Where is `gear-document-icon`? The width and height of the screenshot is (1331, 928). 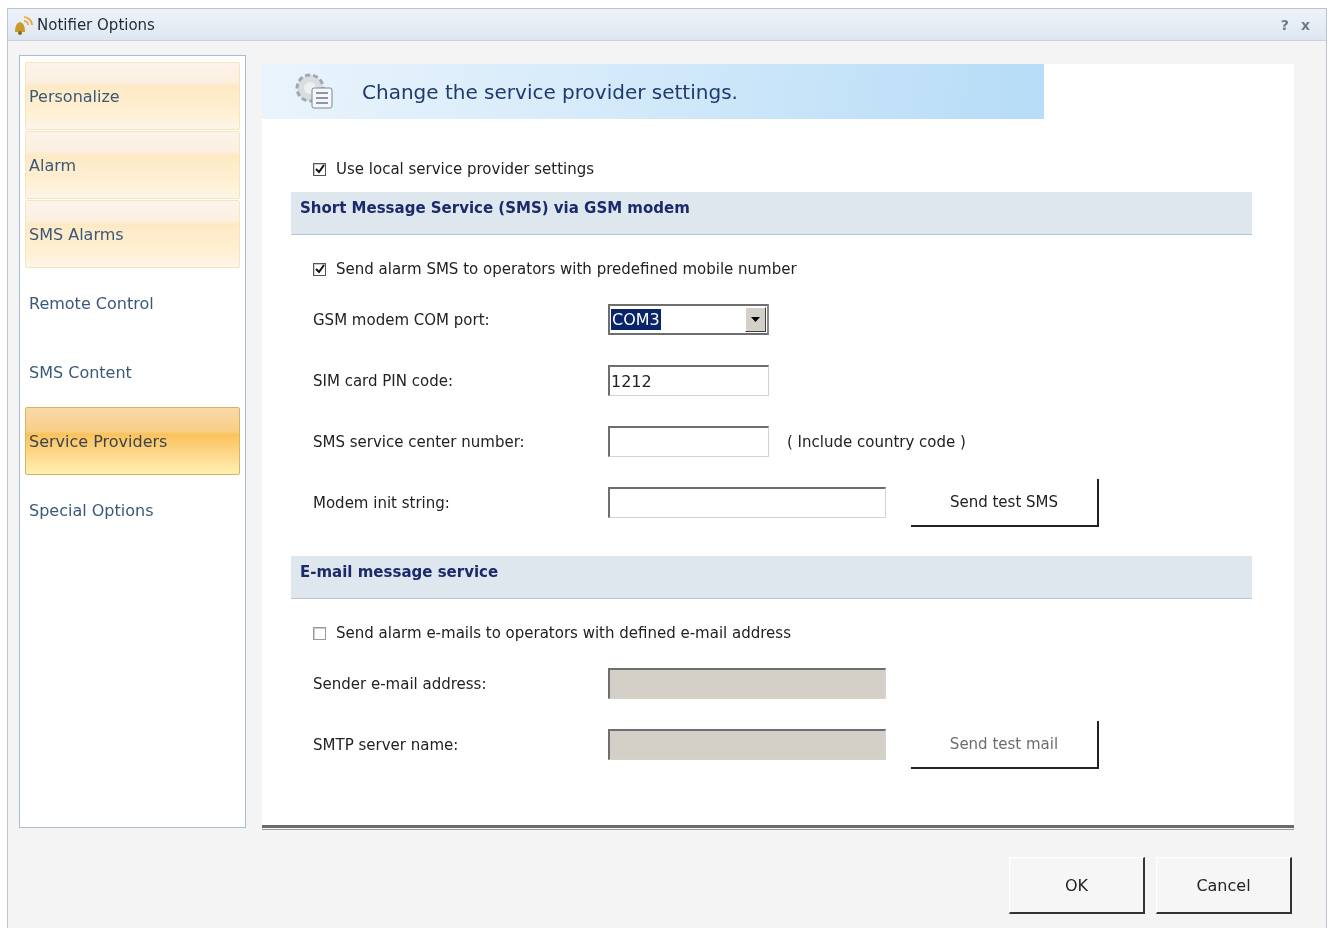 gear-document-icon is located at coordinates (315, 91).